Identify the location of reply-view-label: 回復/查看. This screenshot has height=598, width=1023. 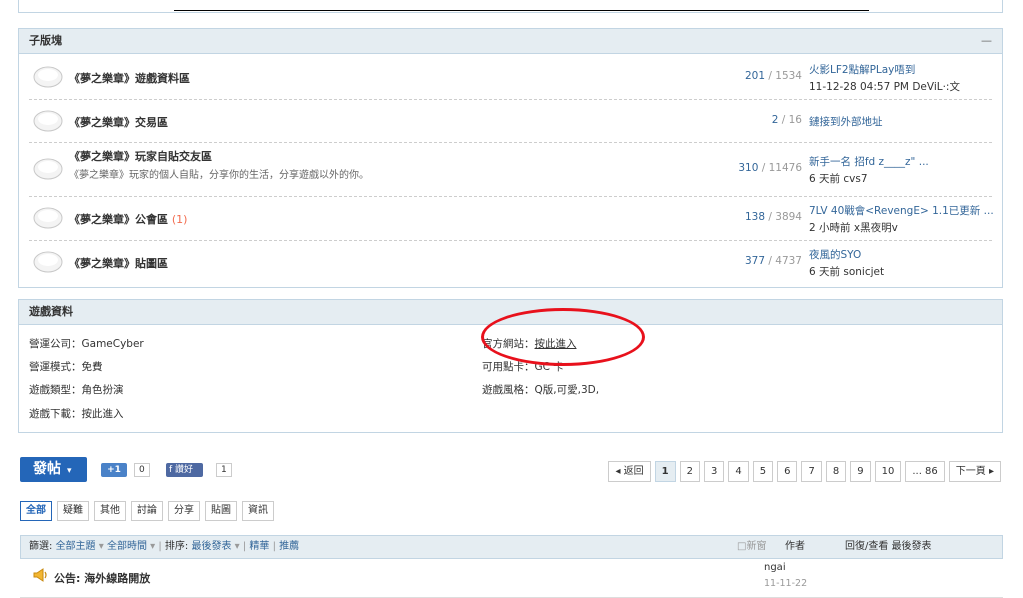
(867, 546).